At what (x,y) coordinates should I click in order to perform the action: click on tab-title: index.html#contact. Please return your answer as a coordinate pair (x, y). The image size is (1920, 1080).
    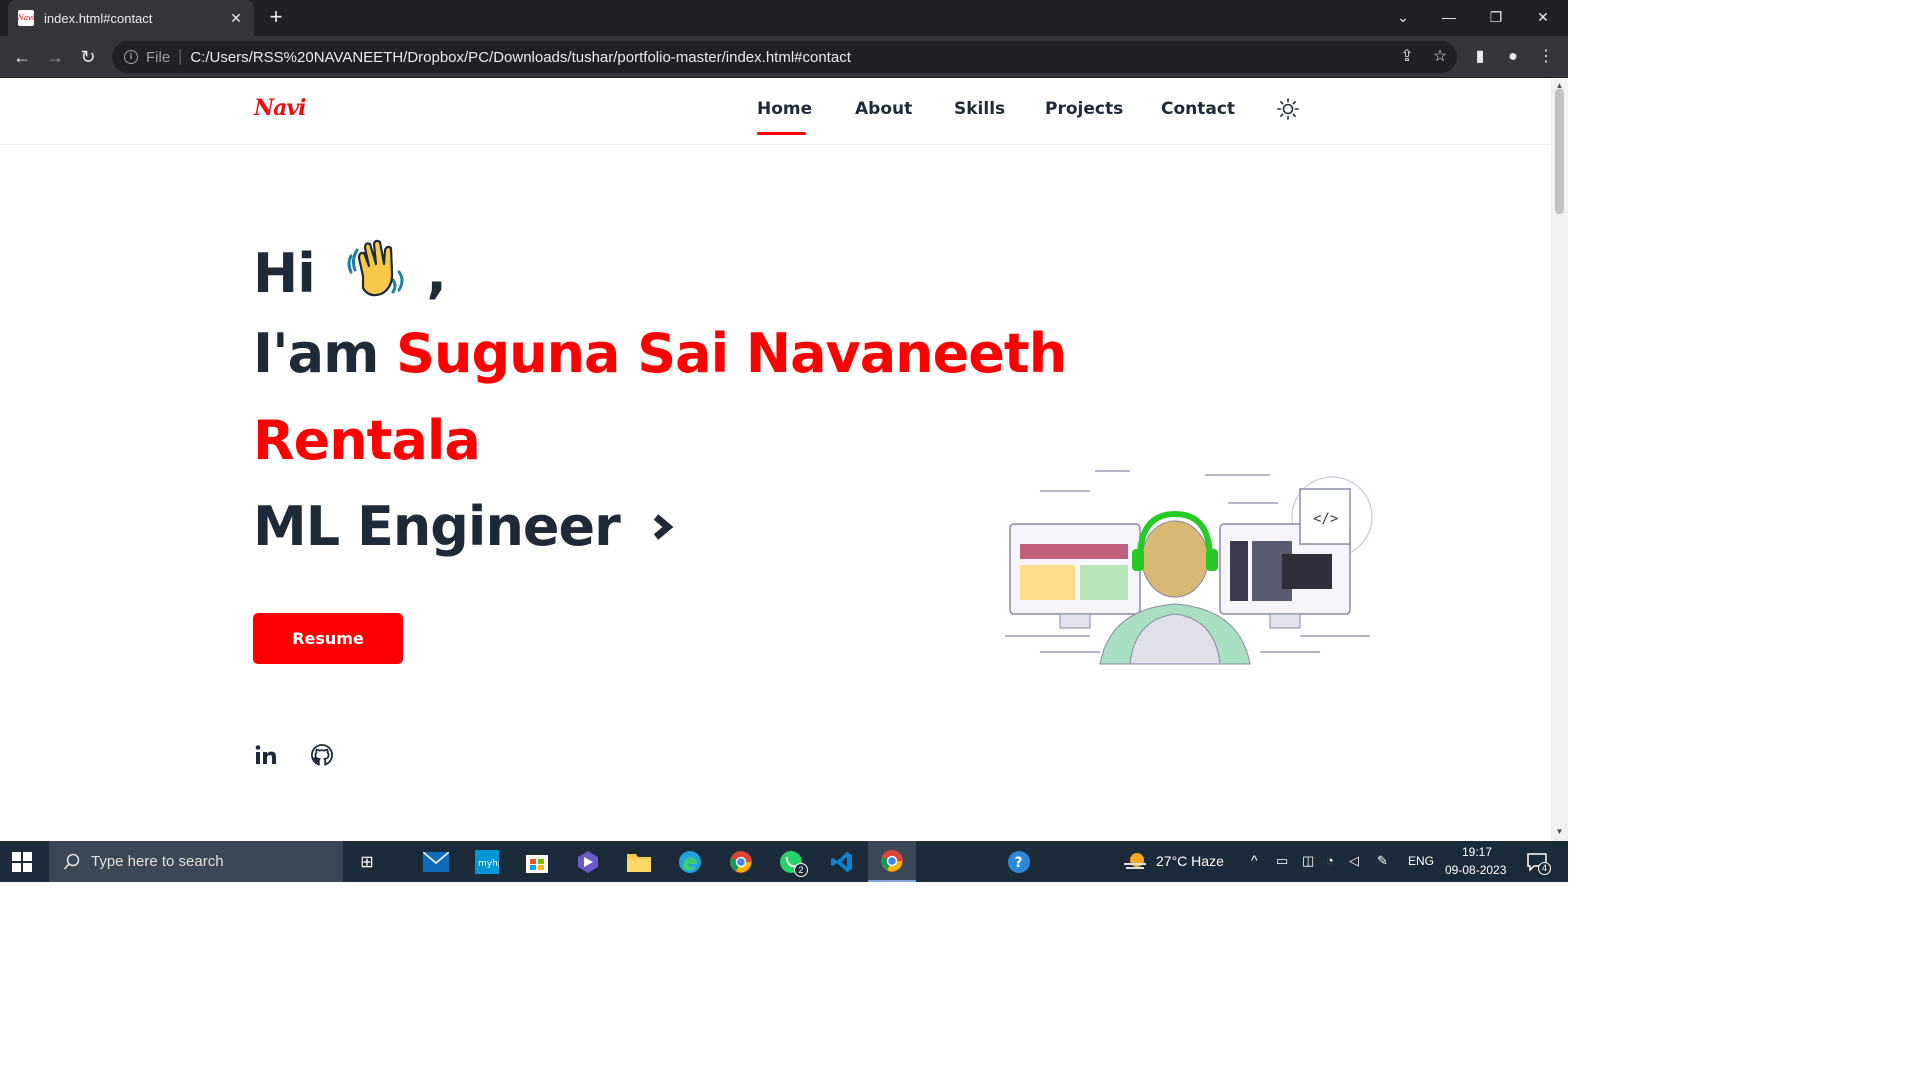
    Looking at the image, I should click on (98, 18).